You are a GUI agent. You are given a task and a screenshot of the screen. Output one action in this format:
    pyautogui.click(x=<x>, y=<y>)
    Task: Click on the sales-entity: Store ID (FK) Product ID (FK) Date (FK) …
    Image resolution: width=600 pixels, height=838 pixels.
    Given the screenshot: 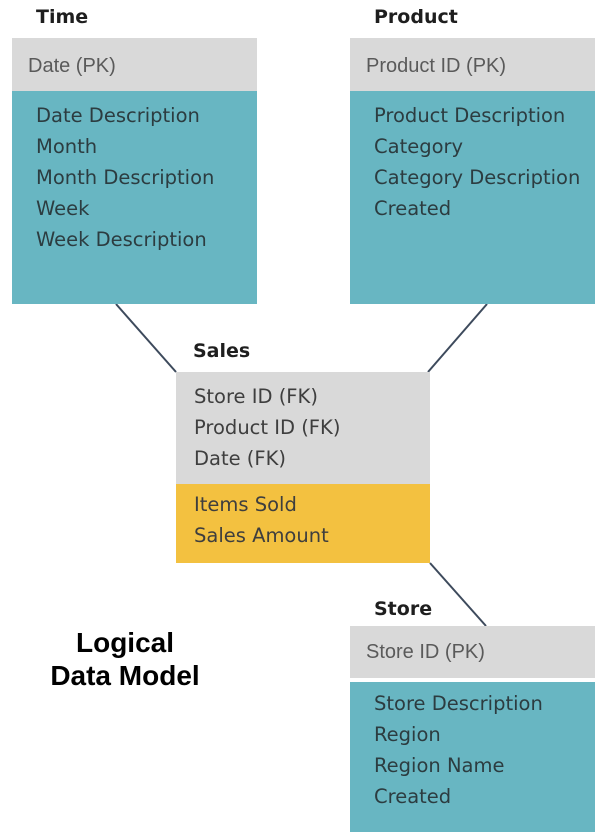 What is the action you would take?
    pyautogui.click(x=303, y=467)
    